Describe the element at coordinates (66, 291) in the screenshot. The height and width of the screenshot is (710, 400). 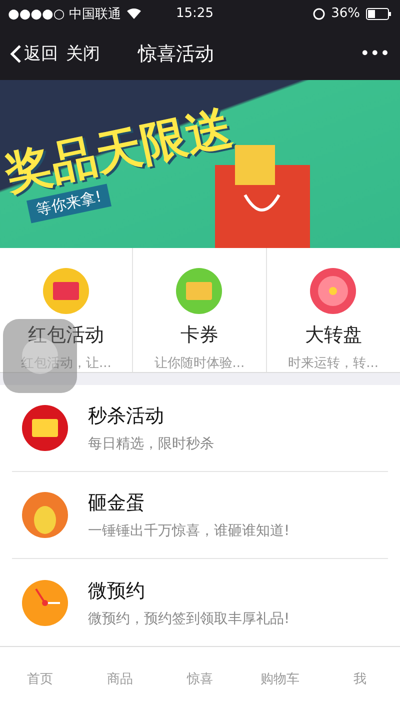
I see `envelope-icon` at that location.